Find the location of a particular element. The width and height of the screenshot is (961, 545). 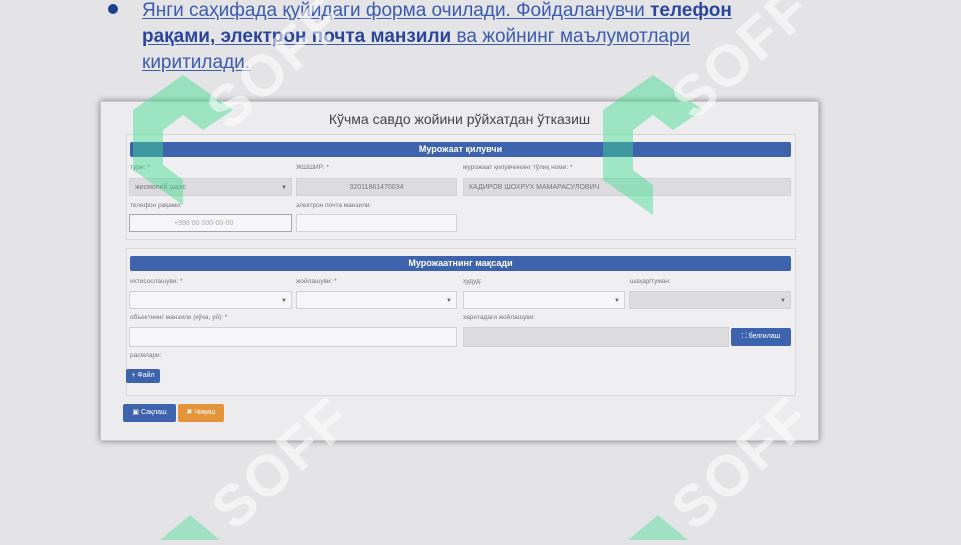

map-mark-button: ⛶ белгилаш is located at coordinates (761, 337).